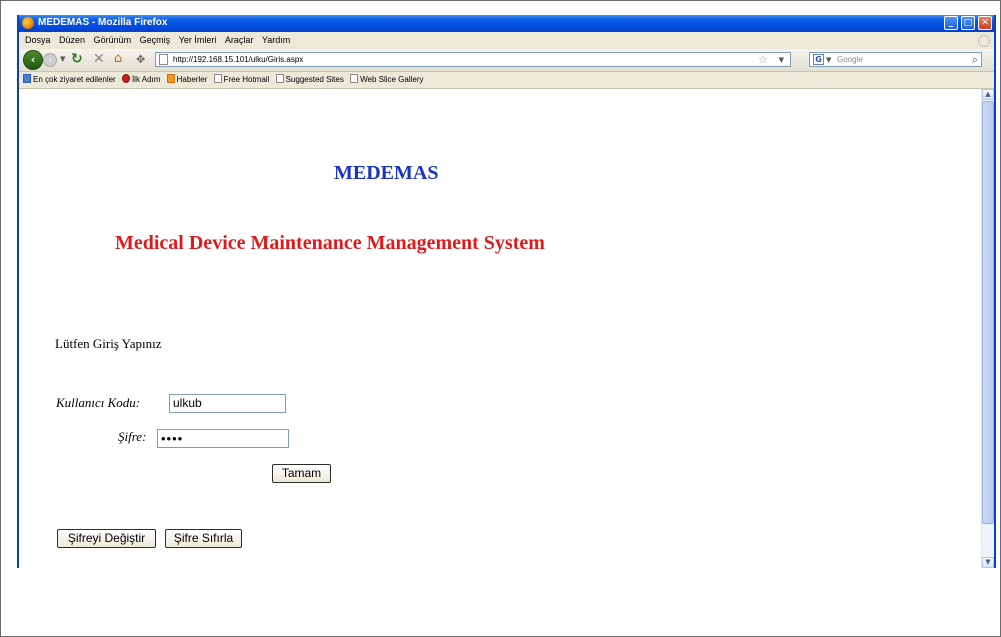 This screenshot has height=637, width=1001. I want to click on firefox-icon, so click(28, 23).